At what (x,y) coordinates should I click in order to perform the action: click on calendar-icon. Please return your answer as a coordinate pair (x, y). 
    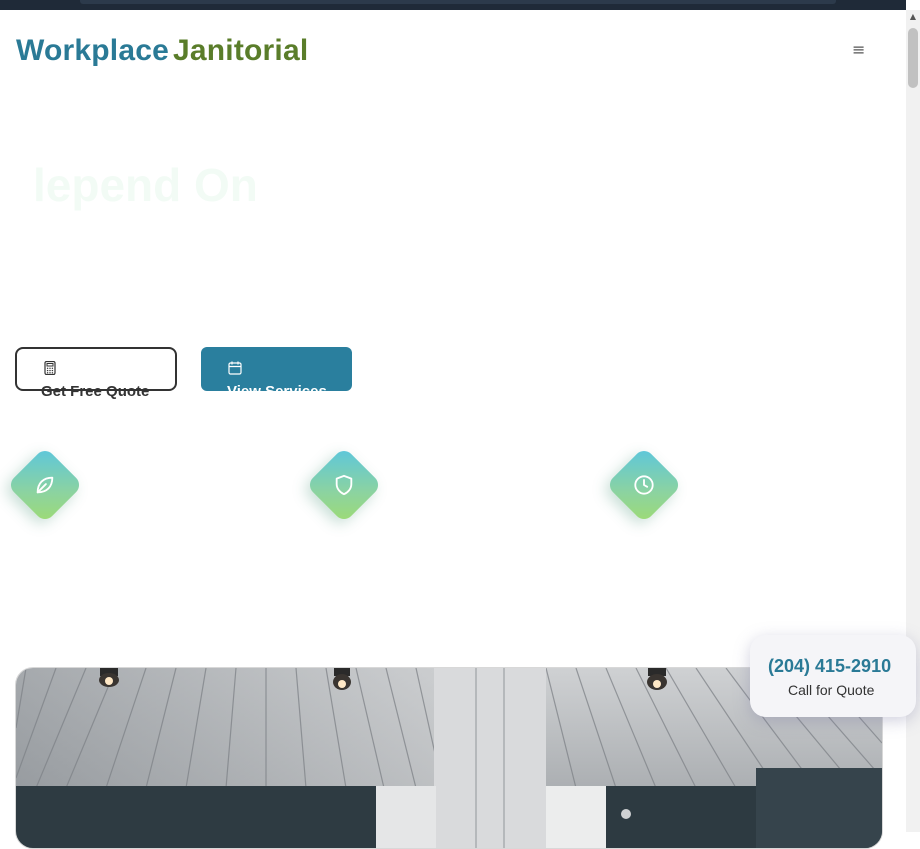
    Looking at the image, I should click on (235, 368).